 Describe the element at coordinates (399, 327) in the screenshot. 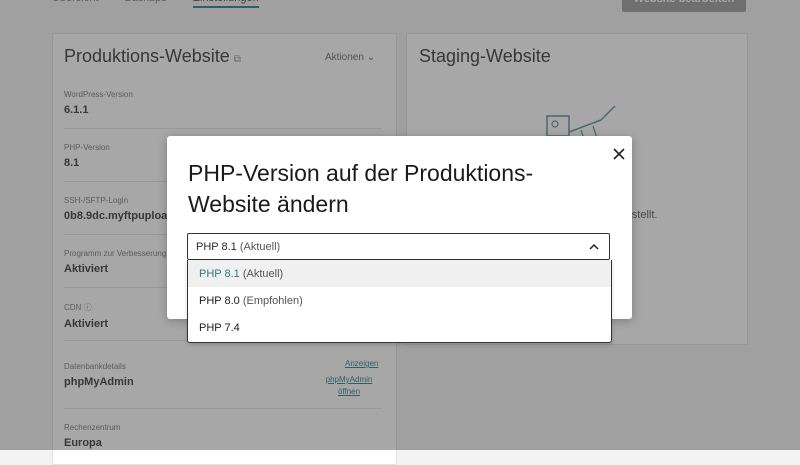

I see `option-php-74: PHP 7.4` at that location.